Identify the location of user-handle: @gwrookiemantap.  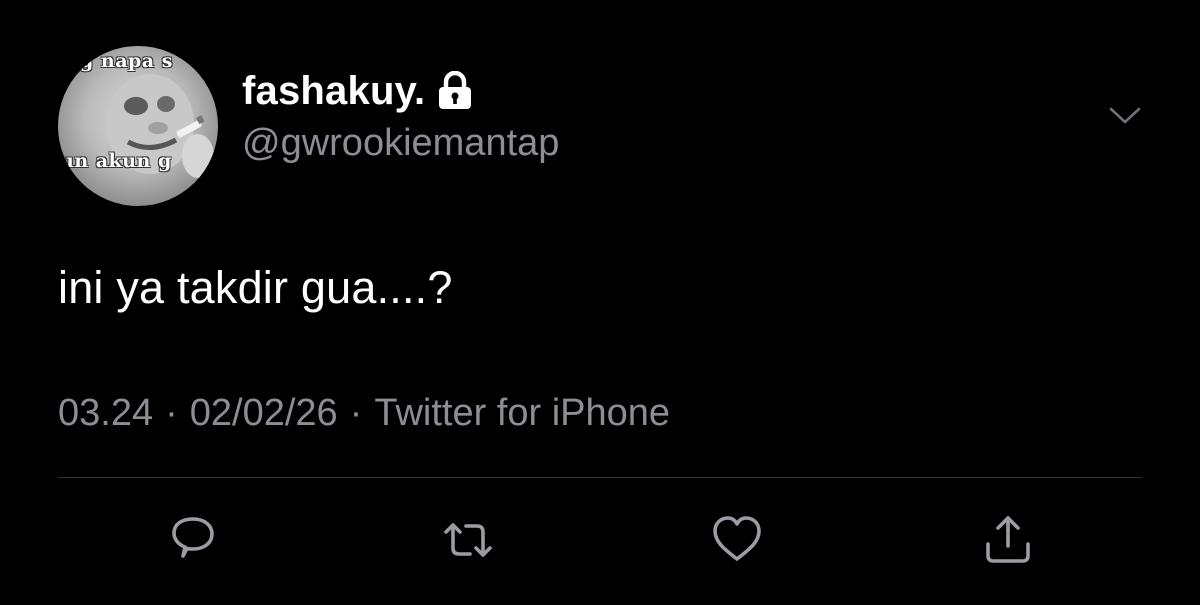
(400, 143).